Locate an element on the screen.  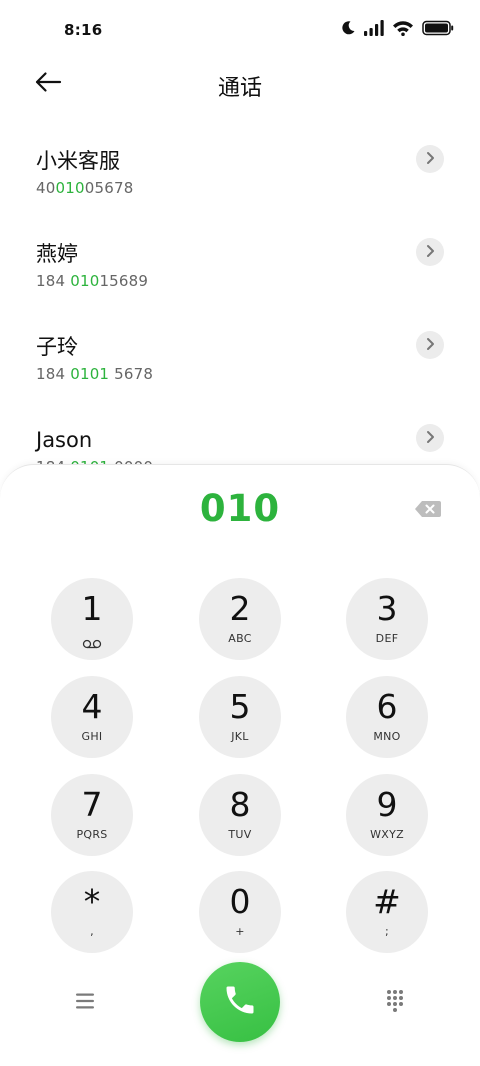
page-title: 通话 is located at coordinates (239, 88).